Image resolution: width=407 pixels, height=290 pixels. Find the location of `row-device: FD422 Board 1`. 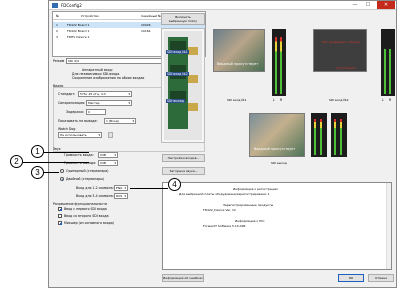

row-device: FD422 Board 1 is located at coordinates (78, 31).